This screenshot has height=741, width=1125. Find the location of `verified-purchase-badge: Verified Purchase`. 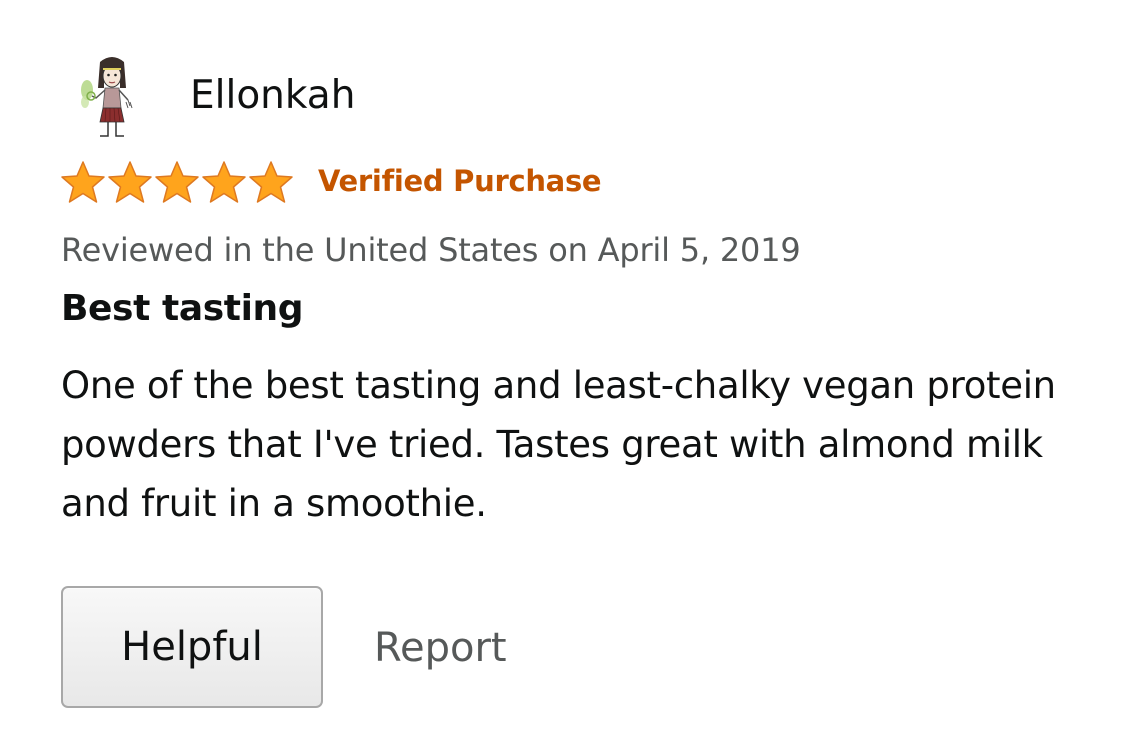

verified-purchase-badge: Verified Purchase is located at coordinates (460, 181).